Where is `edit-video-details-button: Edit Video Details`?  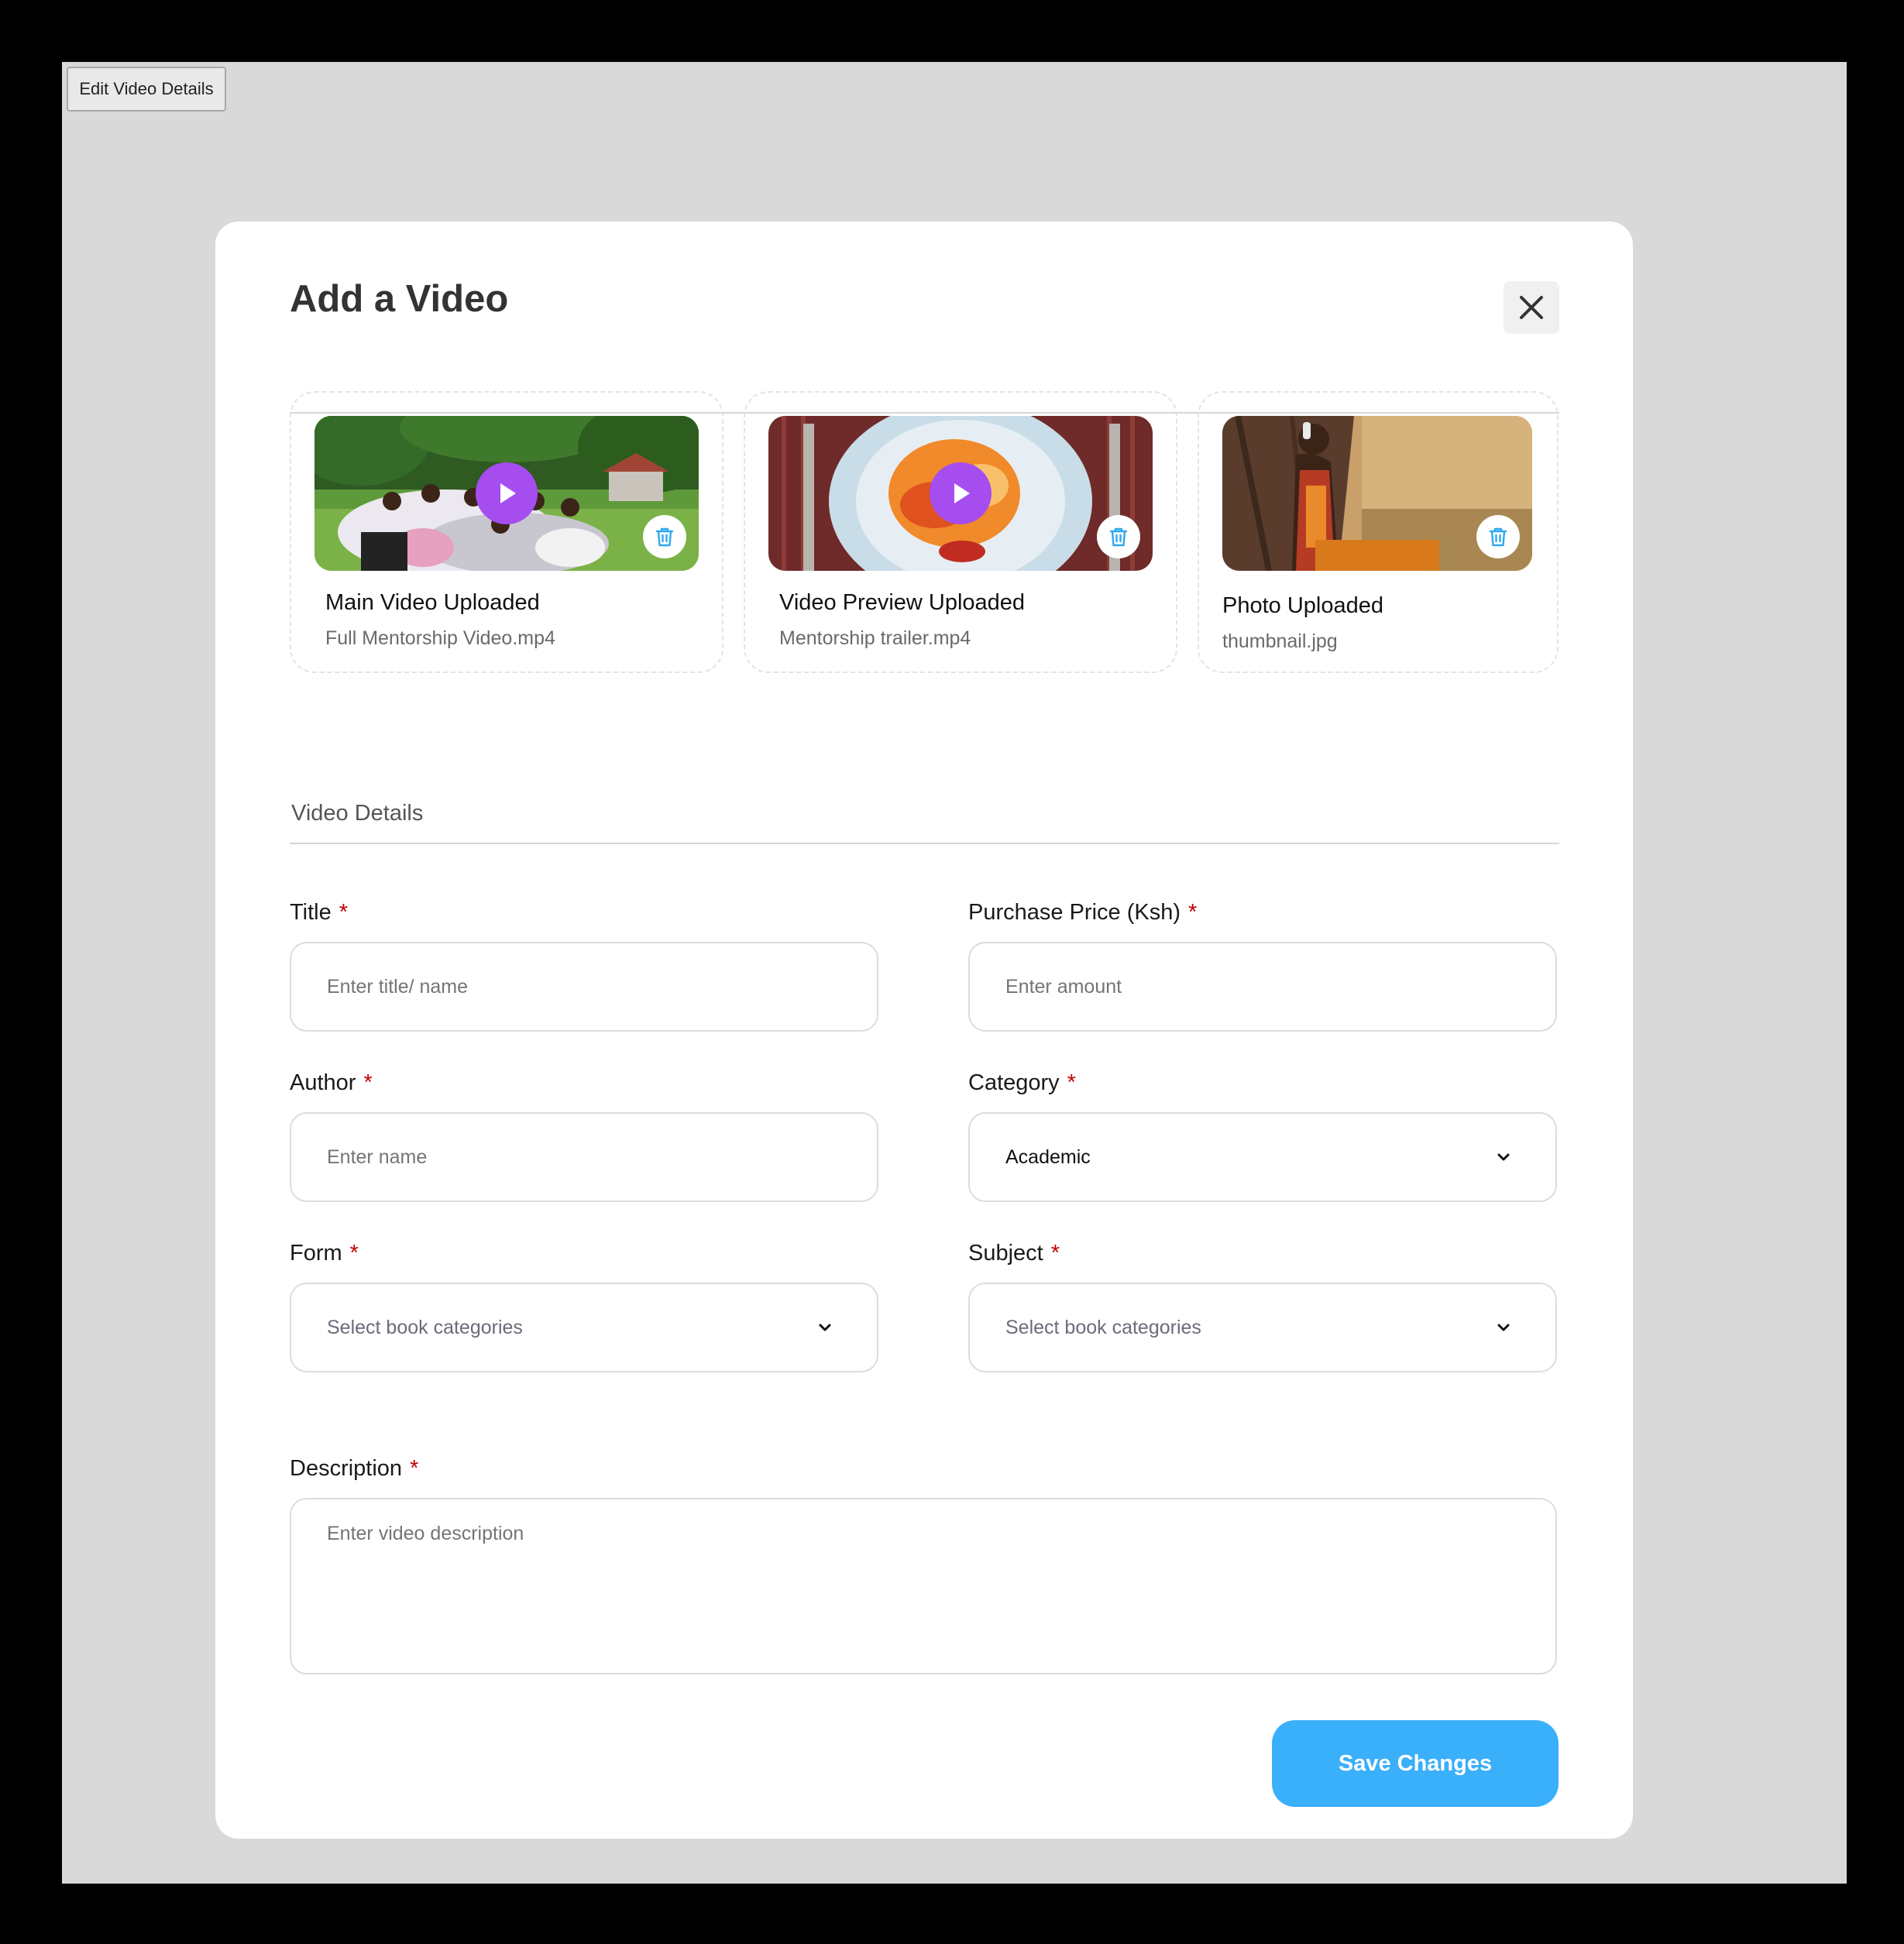
edit-video-details-button: Edit Video Details is located at coordinates (146, 89).